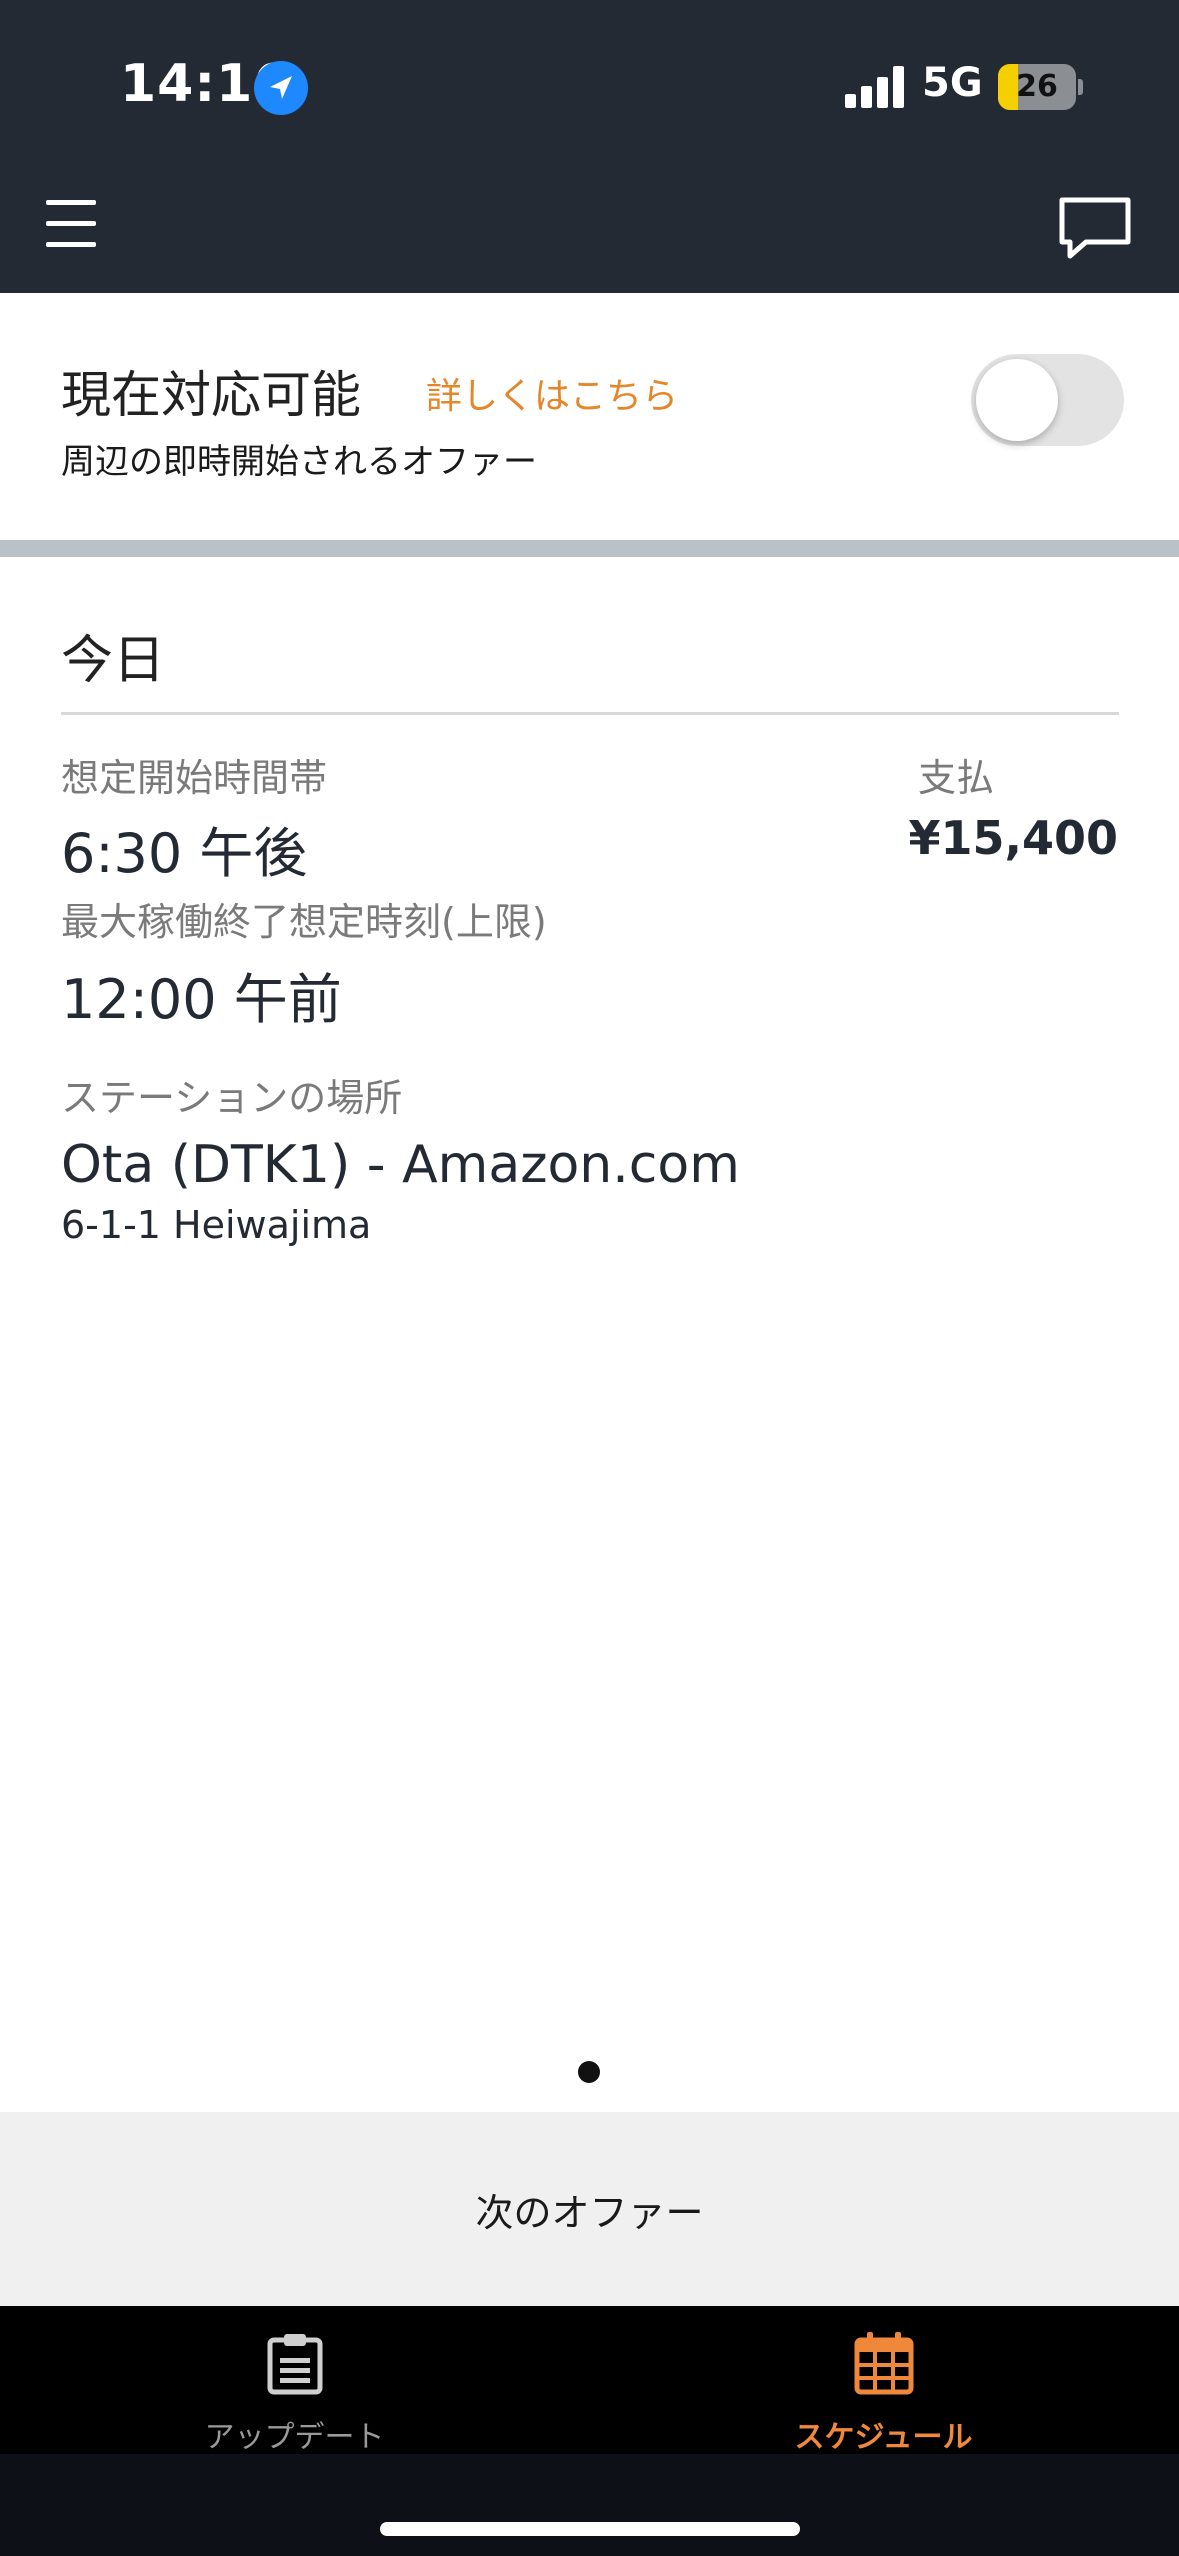 The image size is (1179, 2556). Describe the element at coordinates (1095, 228) in the screenshot. I see `chat-bubble-icon` at that location.